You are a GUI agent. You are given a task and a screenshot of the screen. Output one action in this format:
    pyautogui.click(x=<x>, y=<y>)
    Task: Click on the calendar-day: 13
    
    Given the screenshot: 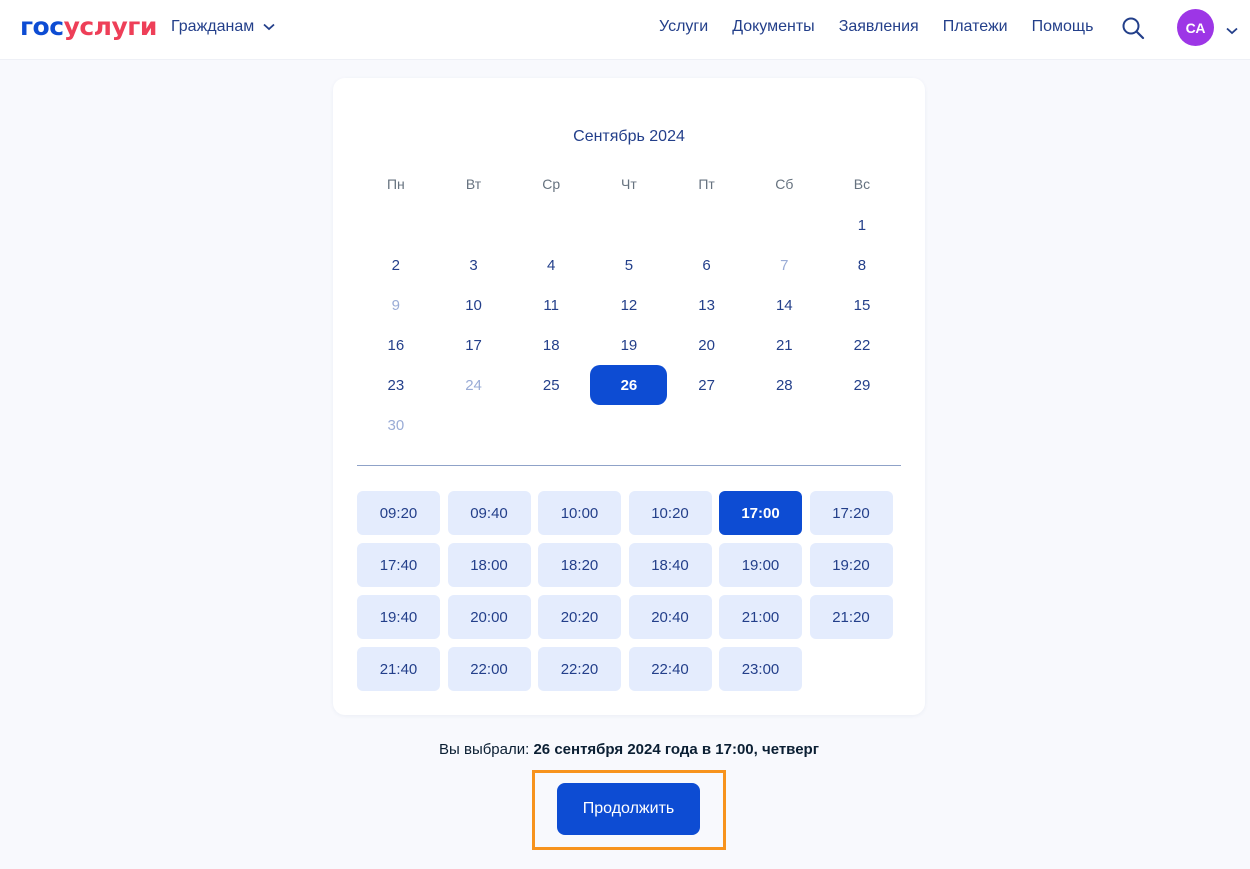 What is the action you would take?
    pyautogui.click(x=707, y=305)
    